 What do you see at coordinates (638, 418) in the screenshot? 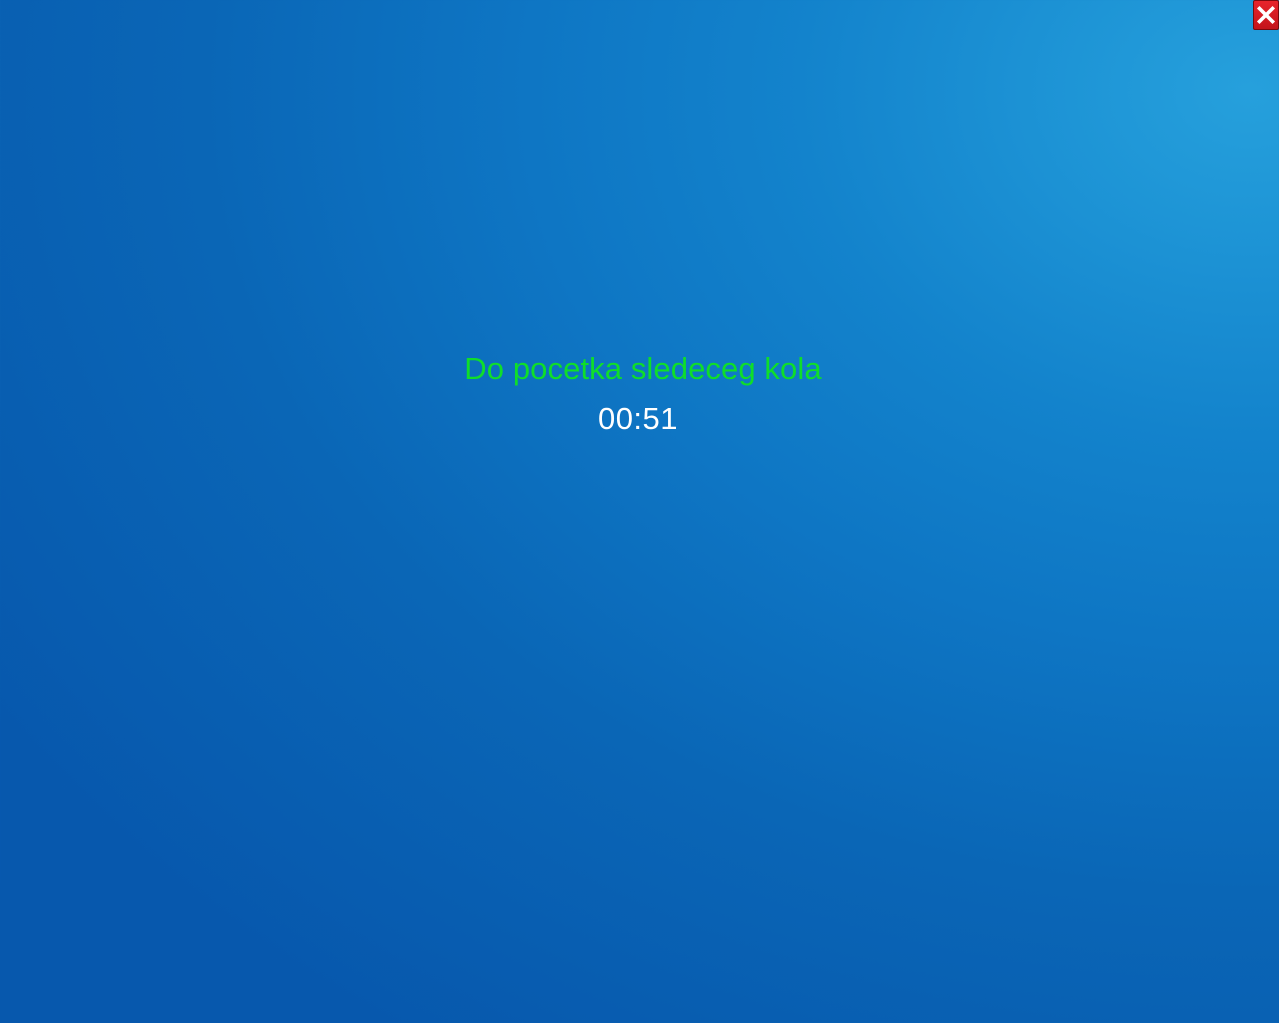
I see `countdown-timer: 00:51` at bounding box center [638, 418].